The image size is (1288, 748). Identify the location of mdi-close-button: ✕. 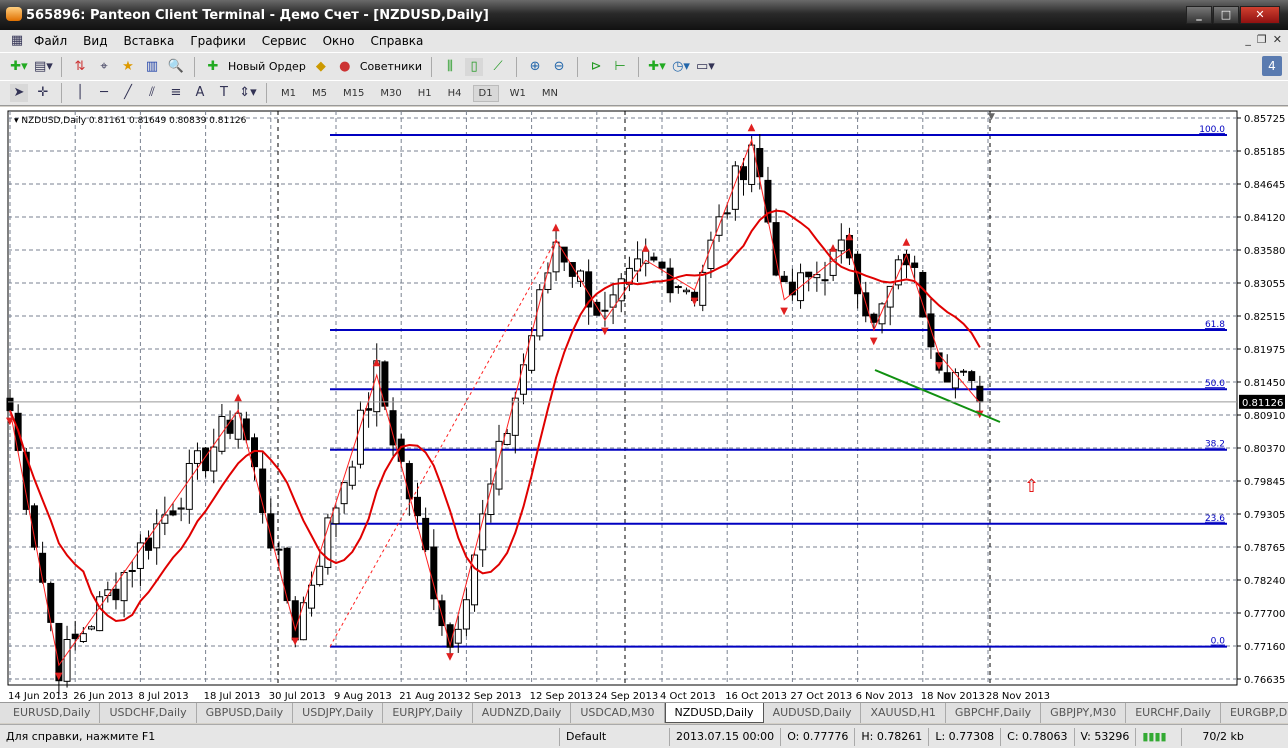
(1277, 39).